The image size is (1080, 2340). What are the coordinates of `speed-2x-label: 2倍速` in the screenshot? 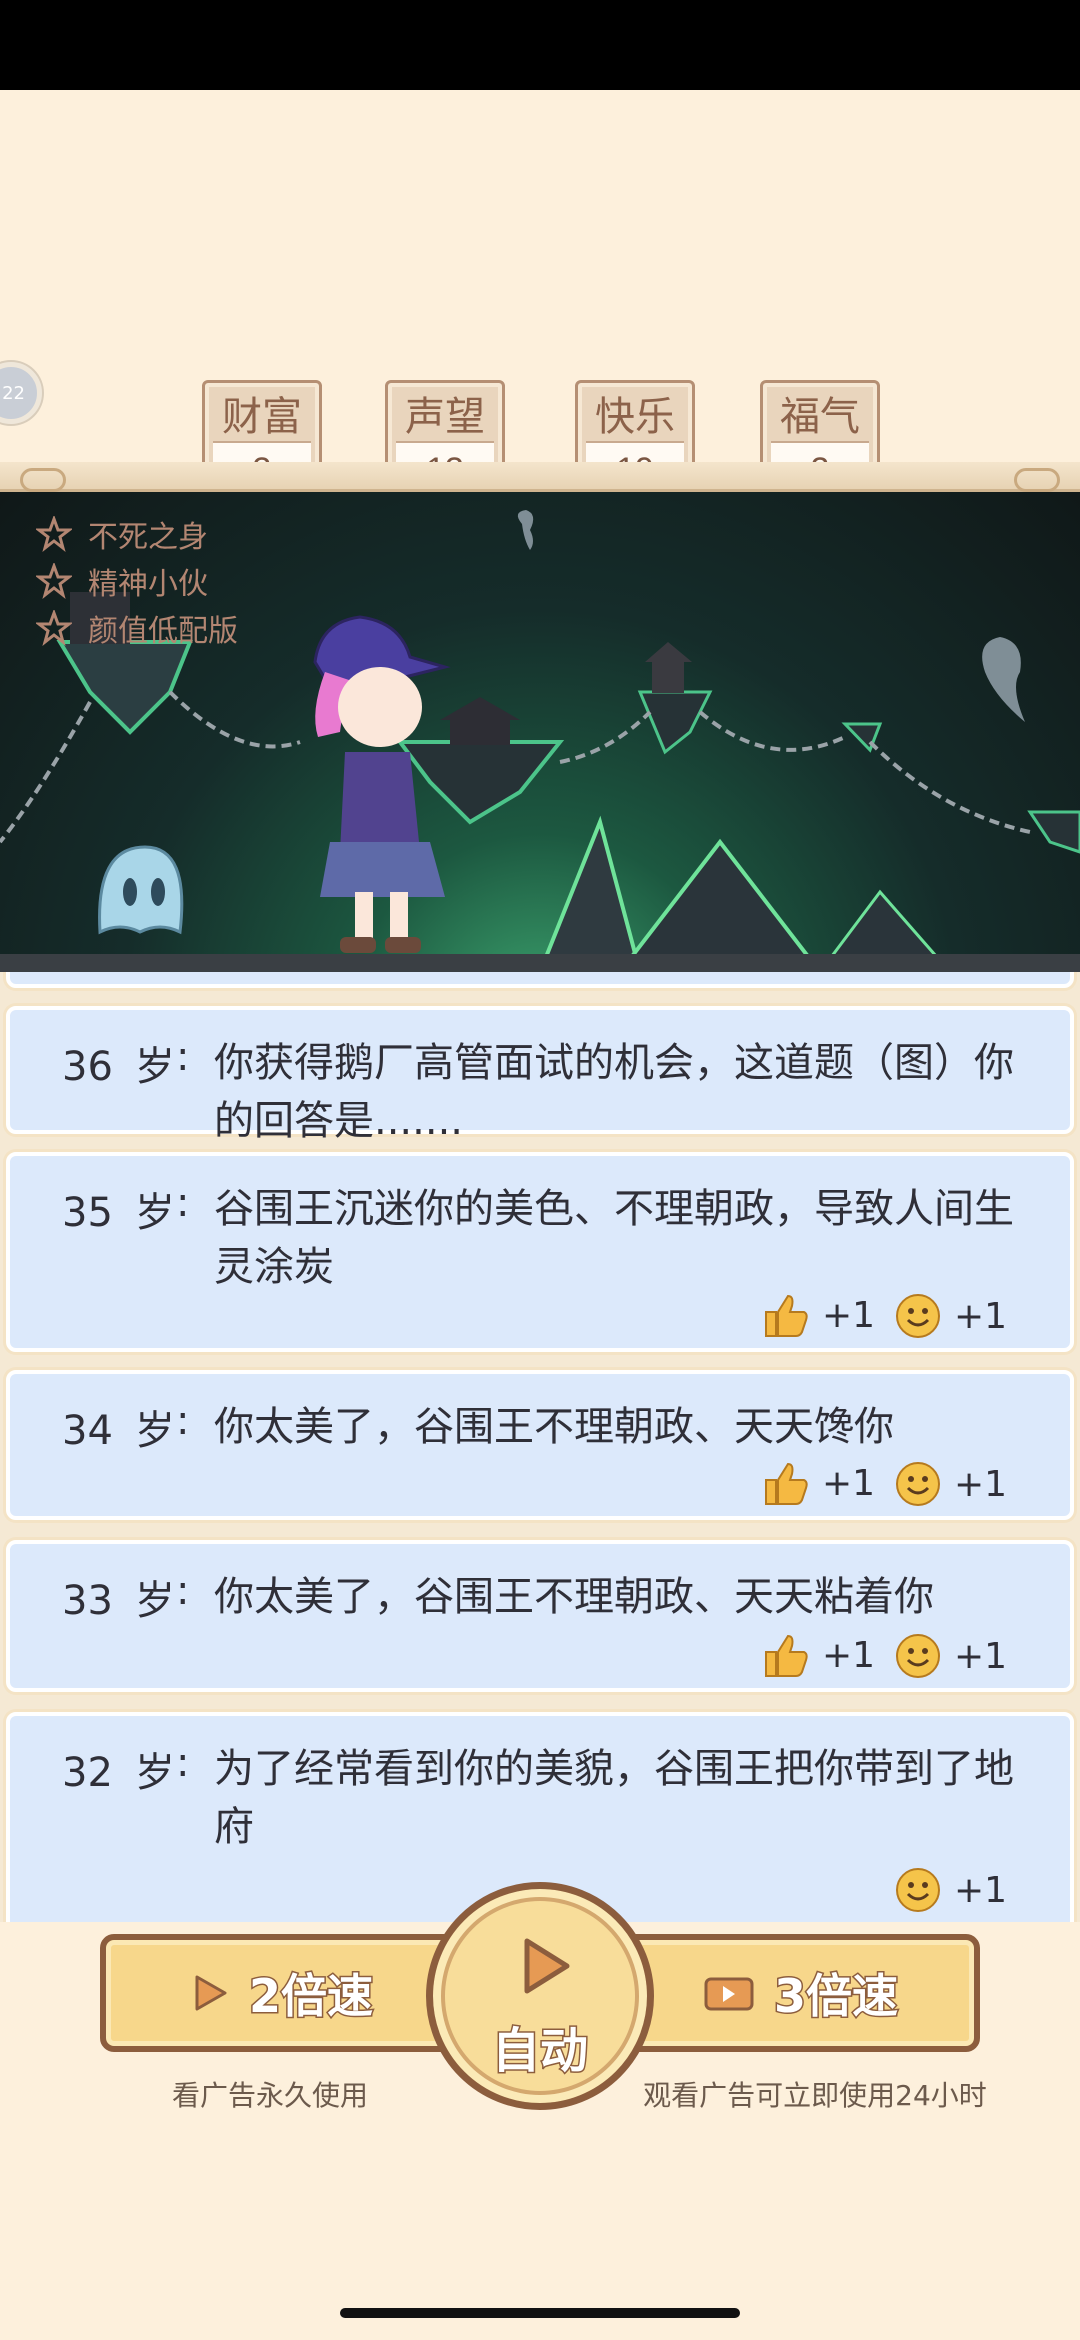 It's located at (310, 1996).